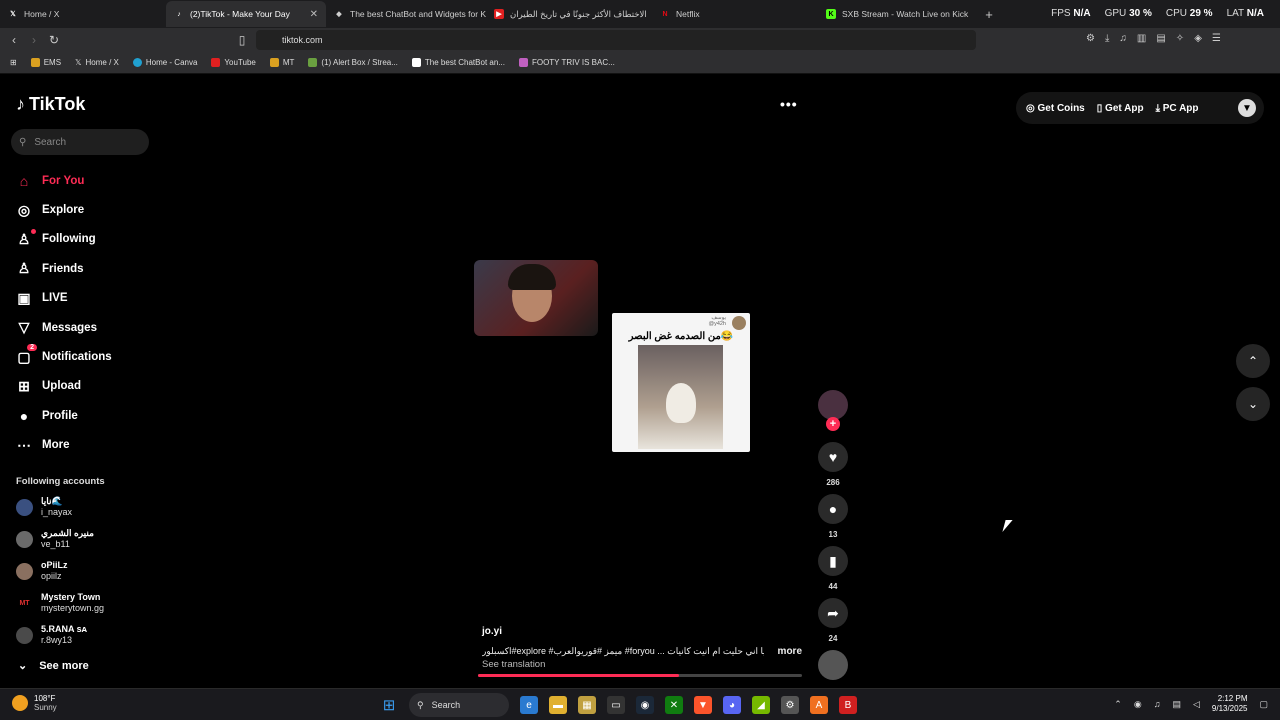 The height and width of the screenshot is (720, 1280). I want to click on file-explorer-icon: ▬, so click(558, 705).